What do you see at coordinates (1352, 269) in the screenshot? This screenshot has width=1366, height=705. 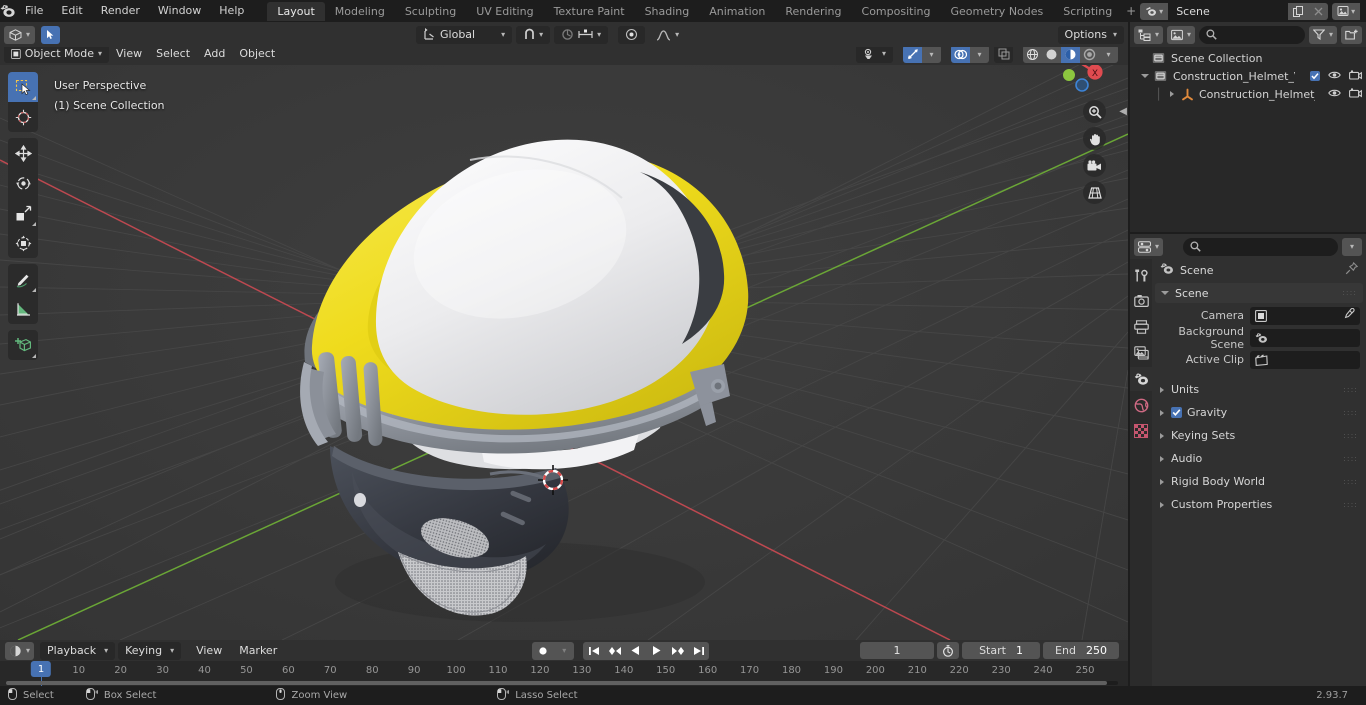 I see `pin-icon` at bounding box center [1352, 269].